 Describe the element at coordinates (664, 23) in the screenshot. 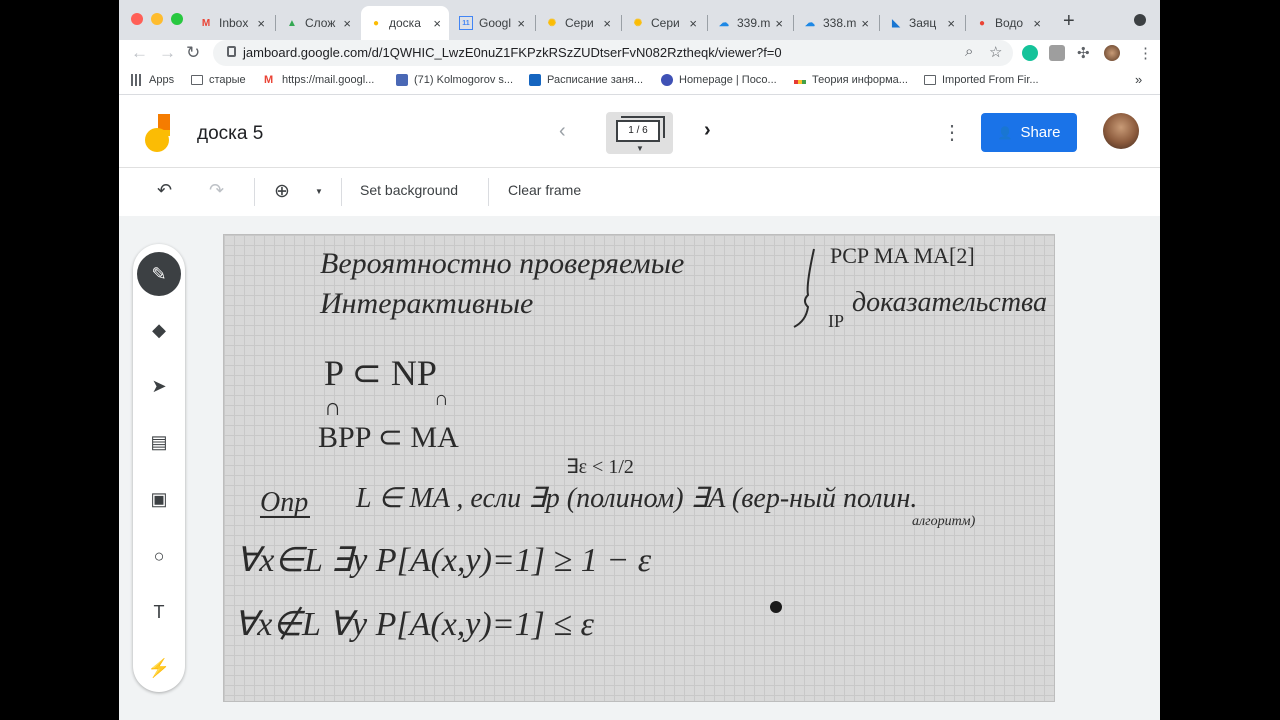

I see `tab-series-2: ✺ Сери ×` at that location.